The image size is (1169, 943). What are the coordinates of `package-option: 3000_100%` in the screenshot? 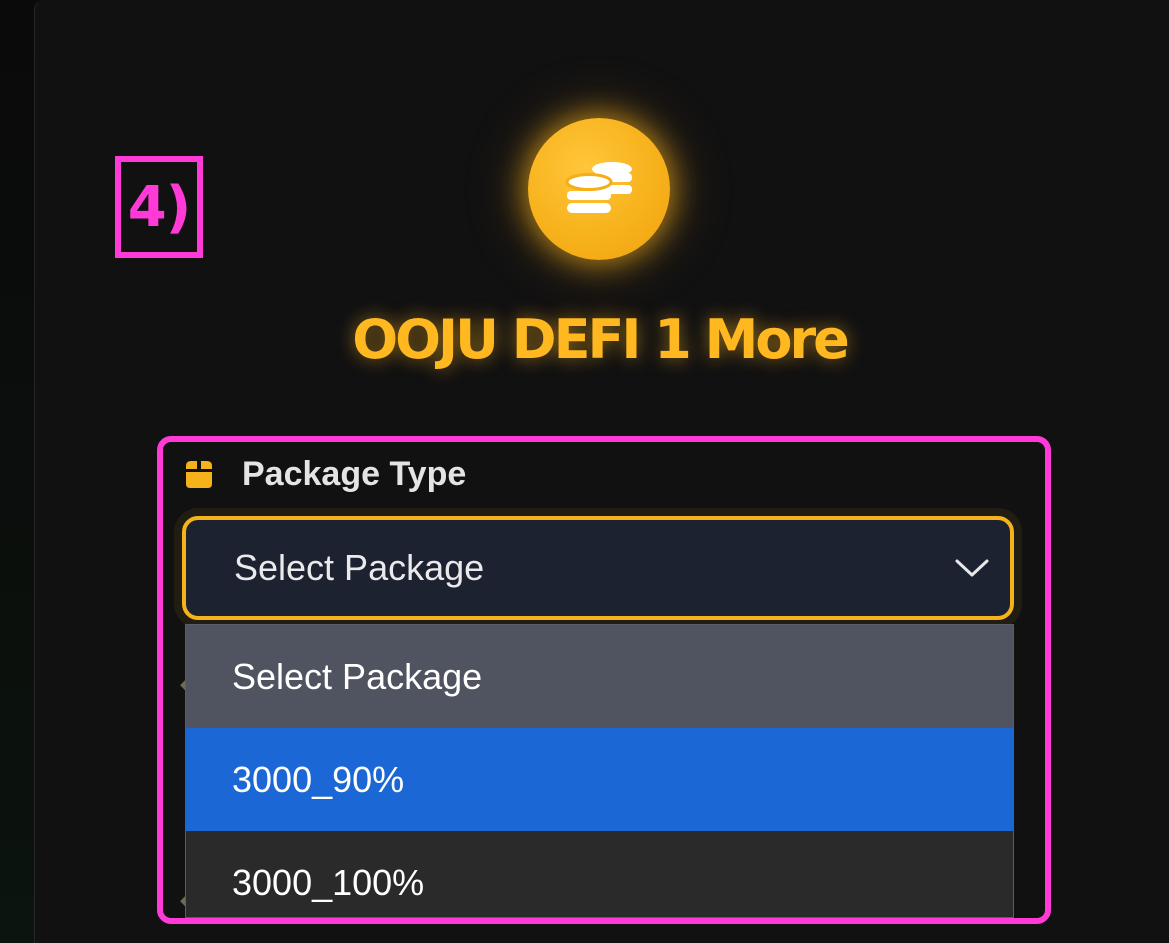 It's located at (599, 874).